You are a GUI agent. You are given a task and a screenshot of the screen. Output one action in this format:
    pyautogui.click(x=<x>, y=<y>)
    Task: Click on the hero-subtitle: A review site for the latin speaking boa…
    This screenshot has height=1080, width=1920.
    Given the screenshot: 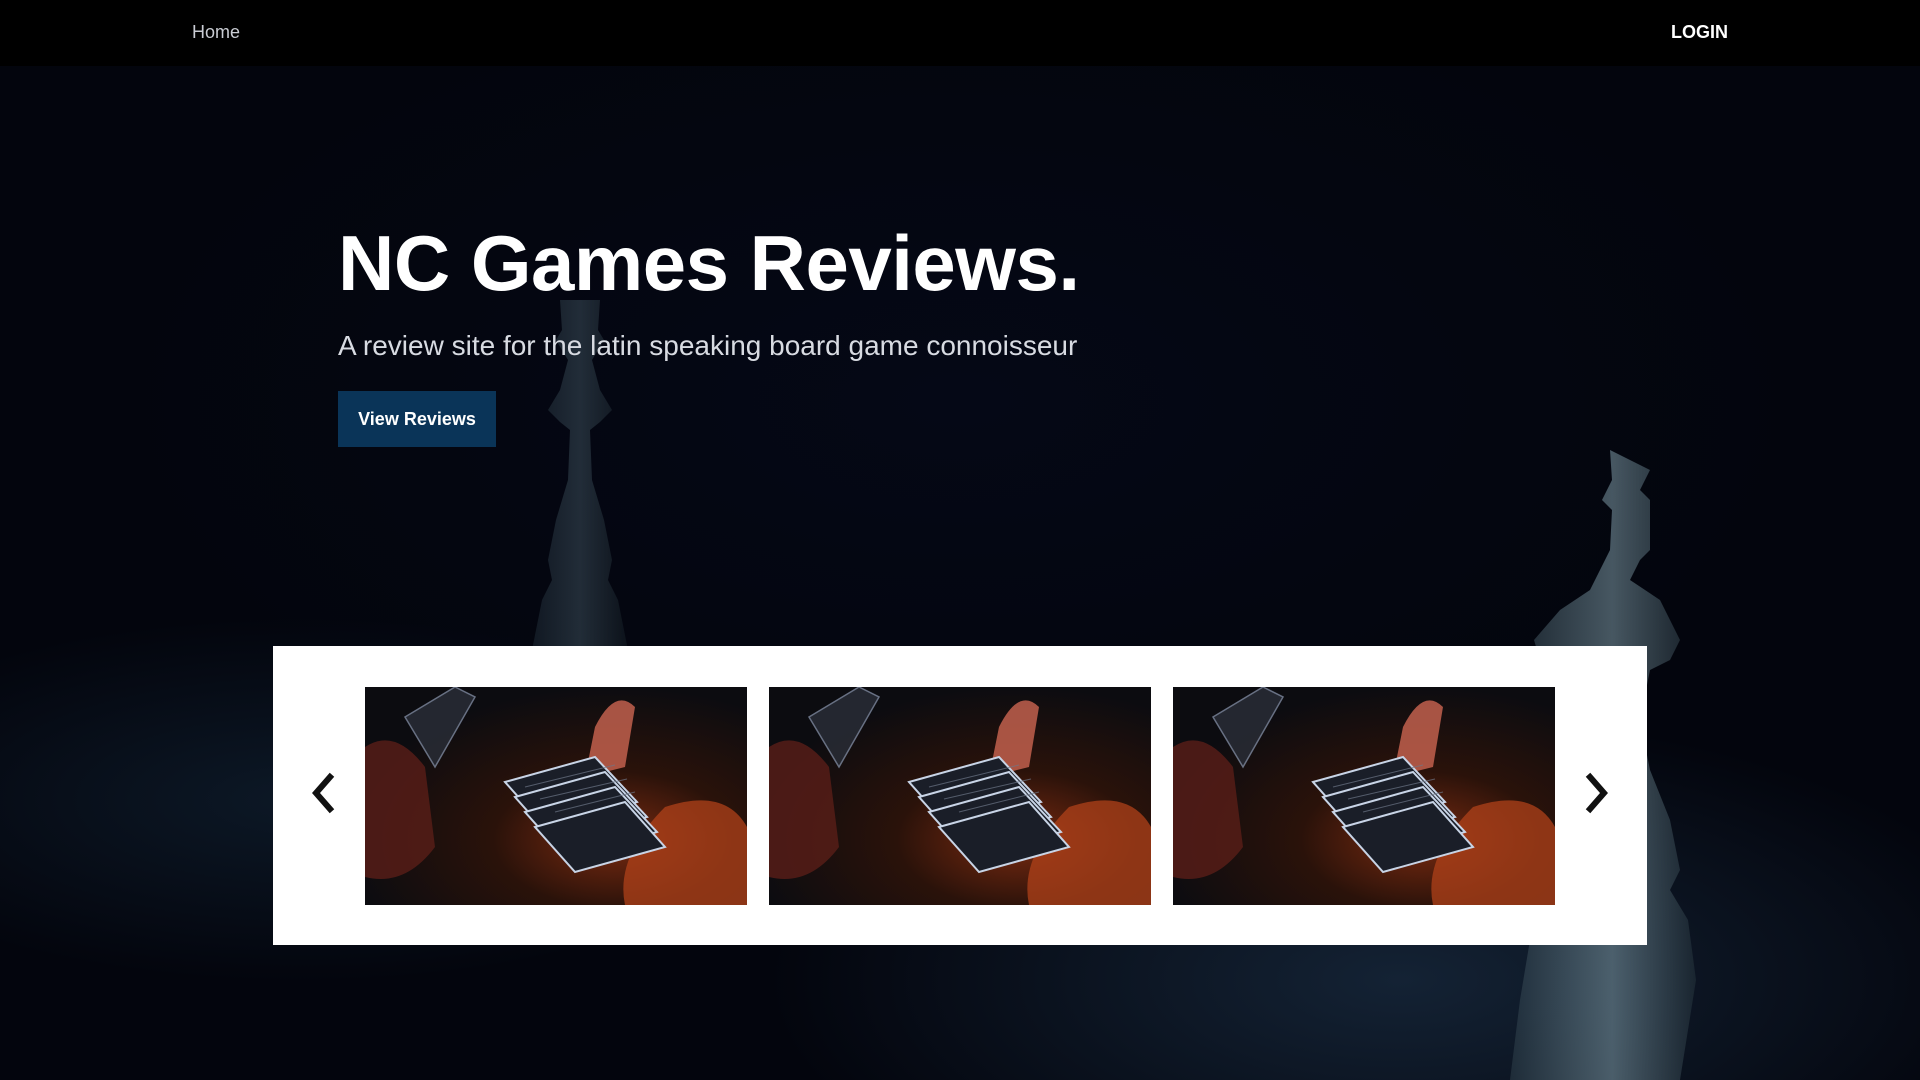 What is the action you would take?
    pyautogui.click(x=708, y=345)
    